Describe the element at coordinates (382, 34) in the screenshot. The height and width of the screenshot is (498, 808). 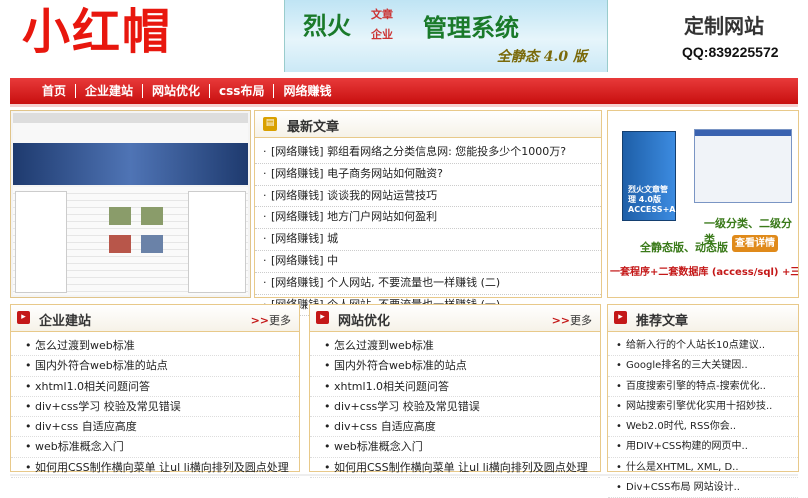
I see `banner-tag-2: 企业` at that location.